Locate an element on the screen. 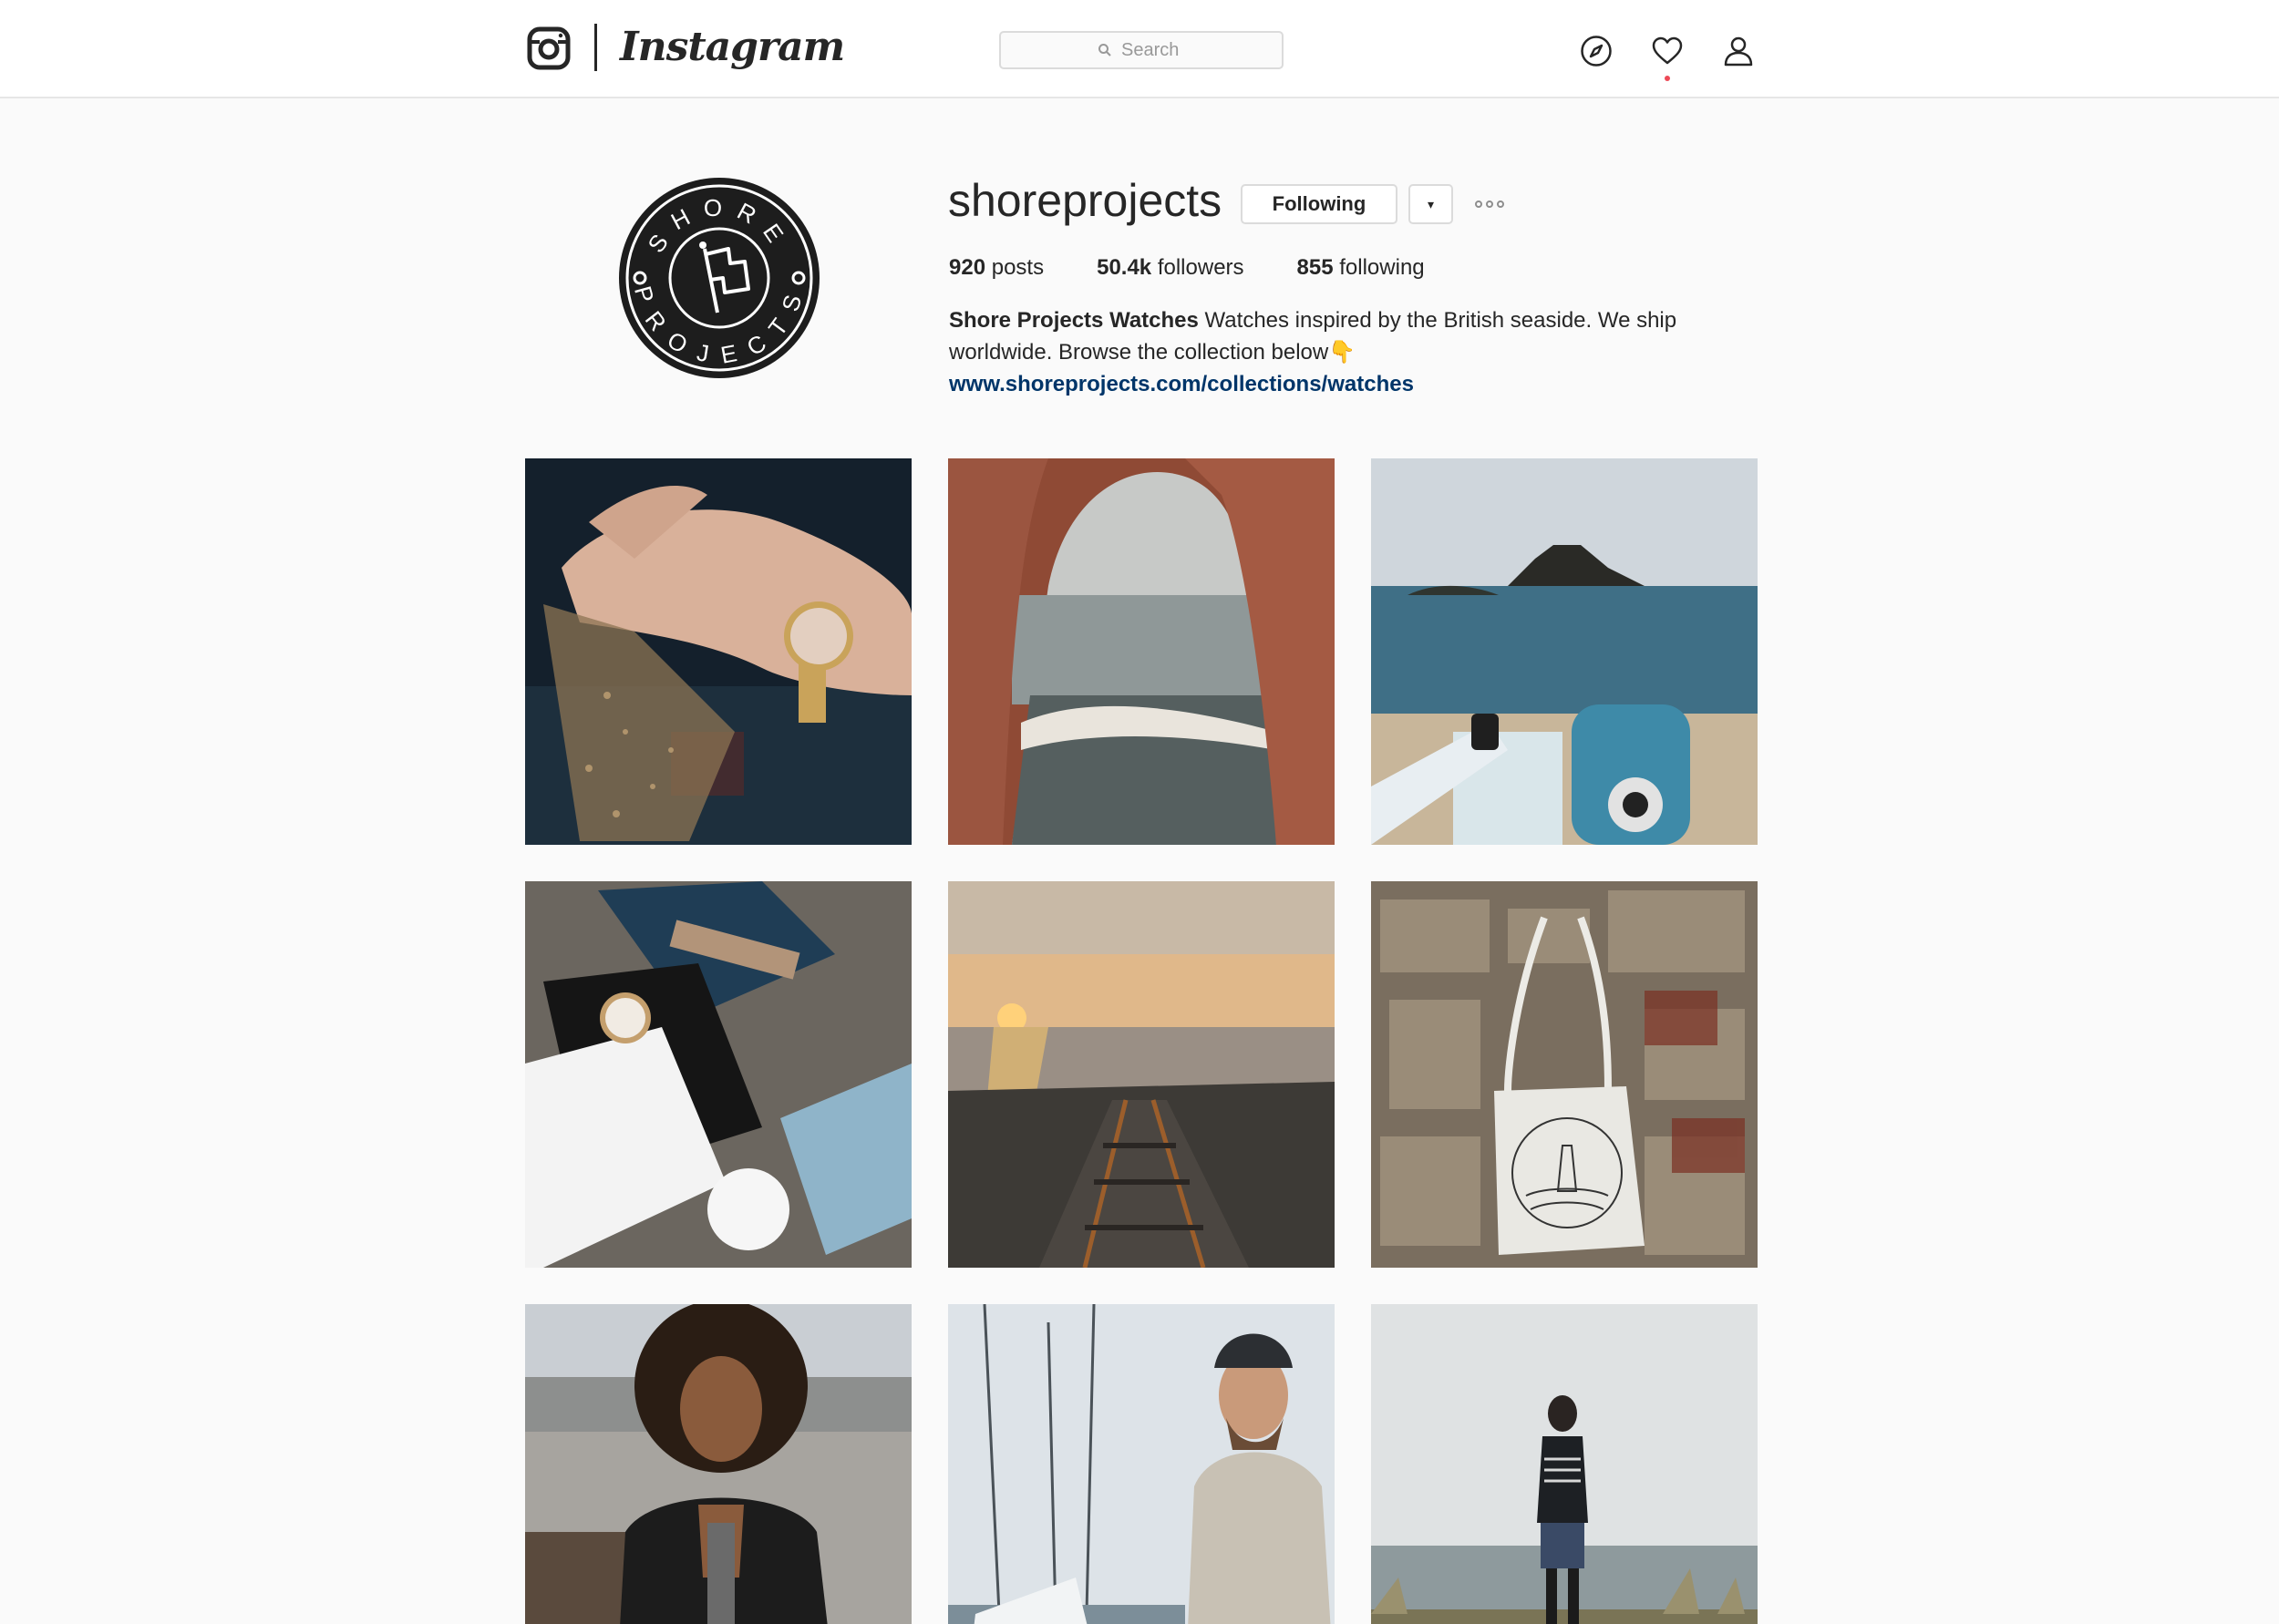 The width and height of the screenshot is (2279, 1624). post-image-hand-watch is located at coordinates (718, 652).